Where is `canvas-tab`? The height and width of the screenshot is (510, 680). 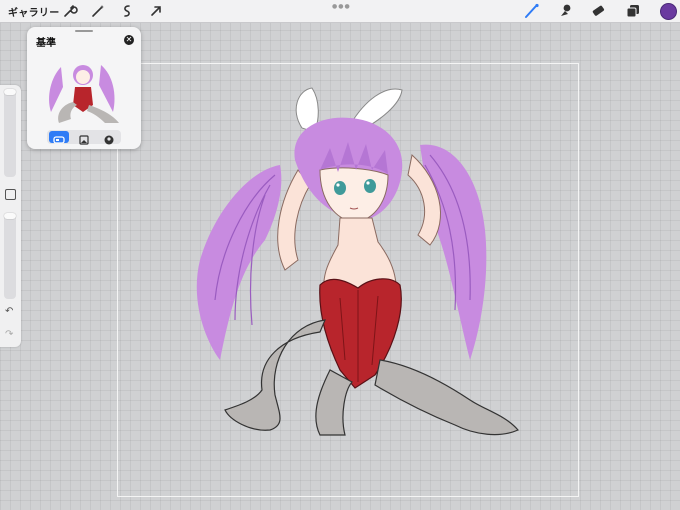 canvas-tab is located at coordinates (59, 137).